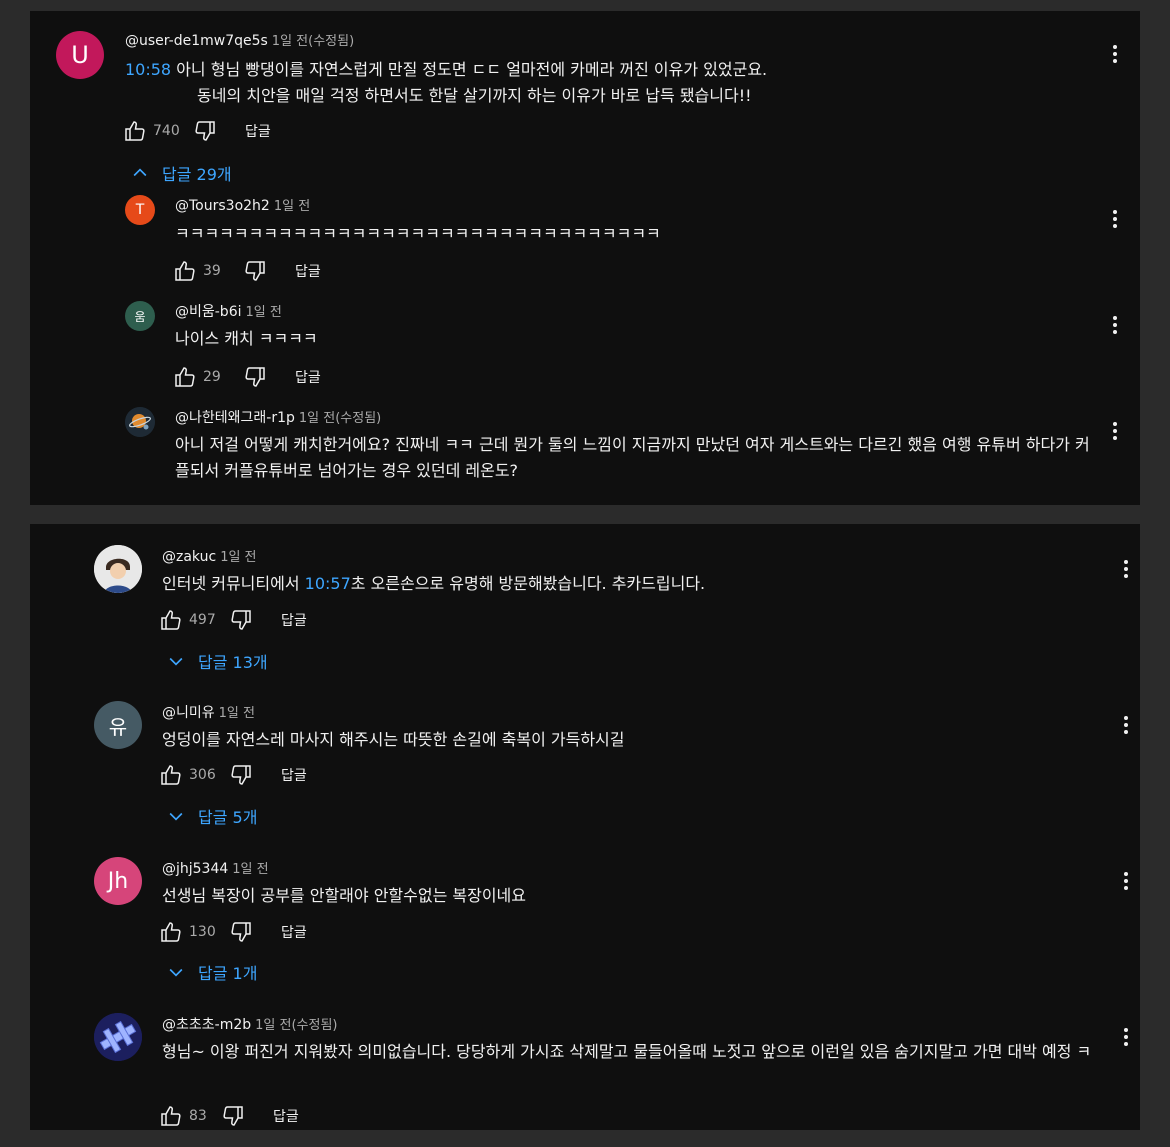 The width and height of the screenshot is (1170, 1147). Describe the element at coordinates (211, 816) in the screenshot. I see `show-replies-toggle: 답글 5개` at that location.